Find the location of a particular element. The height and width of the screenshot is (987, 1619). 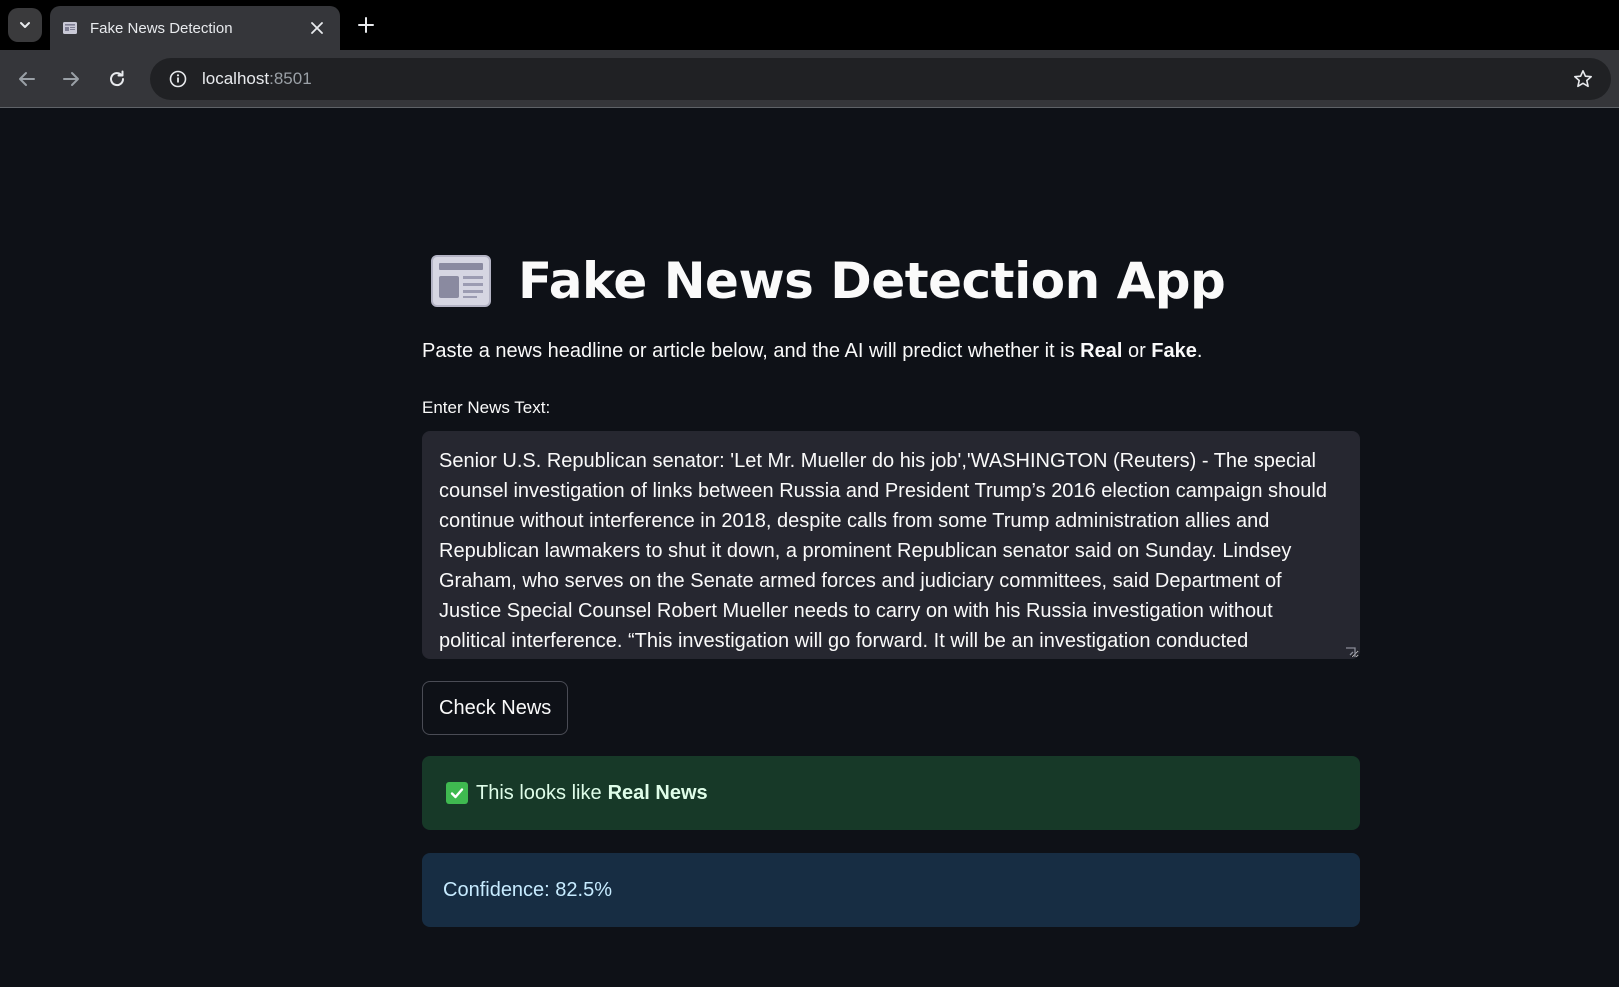

plus-icon is located at coordinates (366, 25).